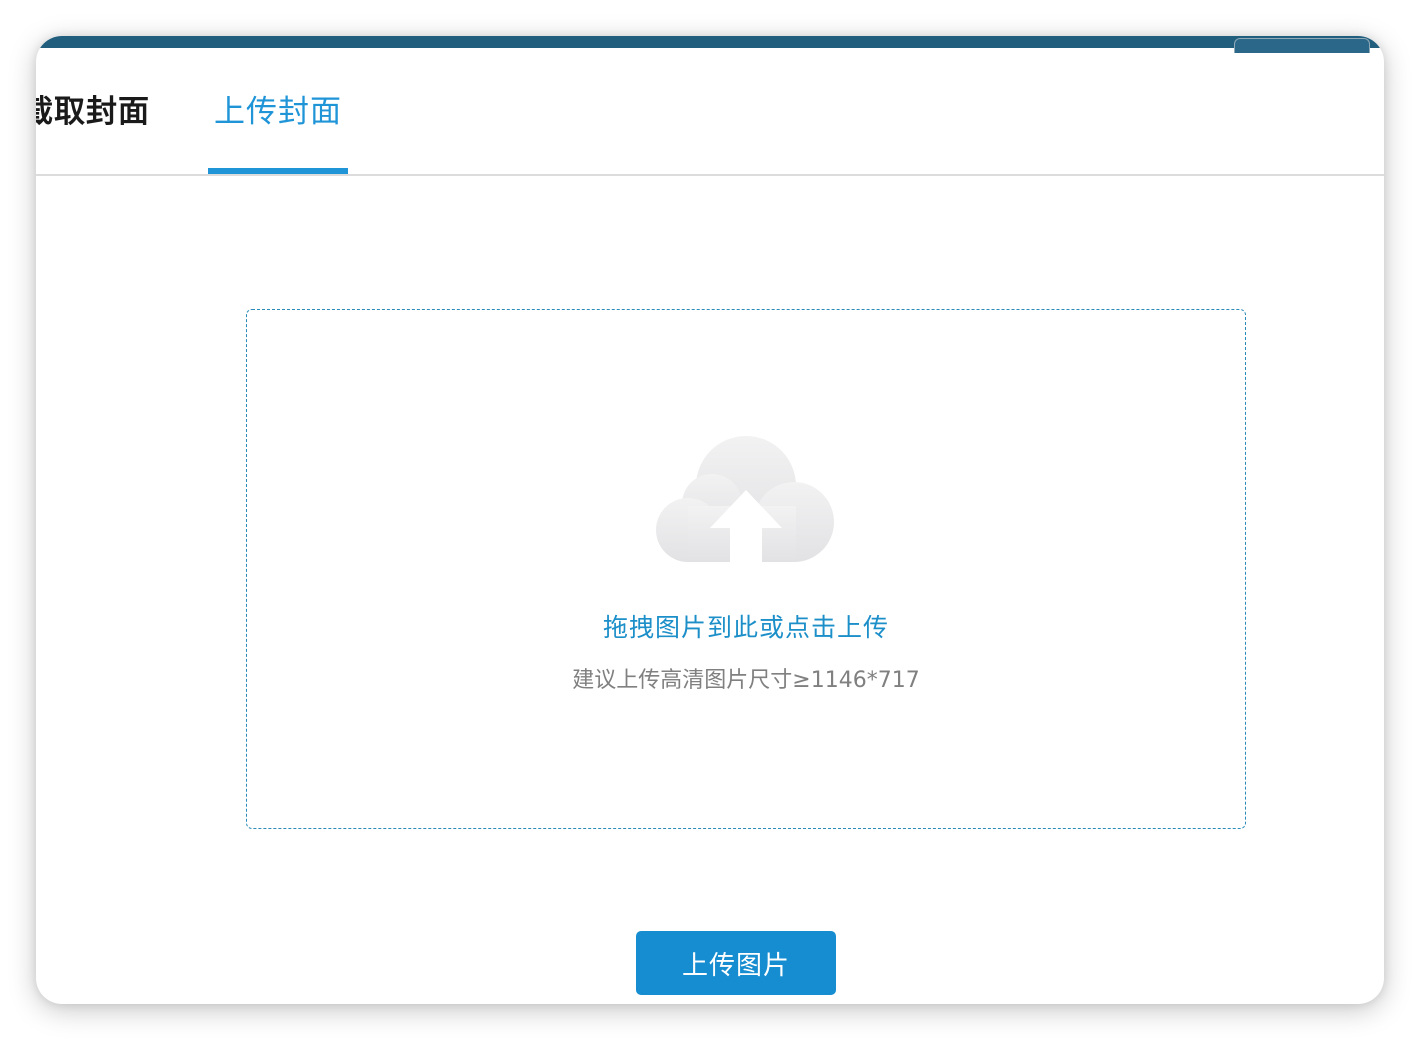  I want to click on tab-upload-cover: 上传封面, so click(278, 108).